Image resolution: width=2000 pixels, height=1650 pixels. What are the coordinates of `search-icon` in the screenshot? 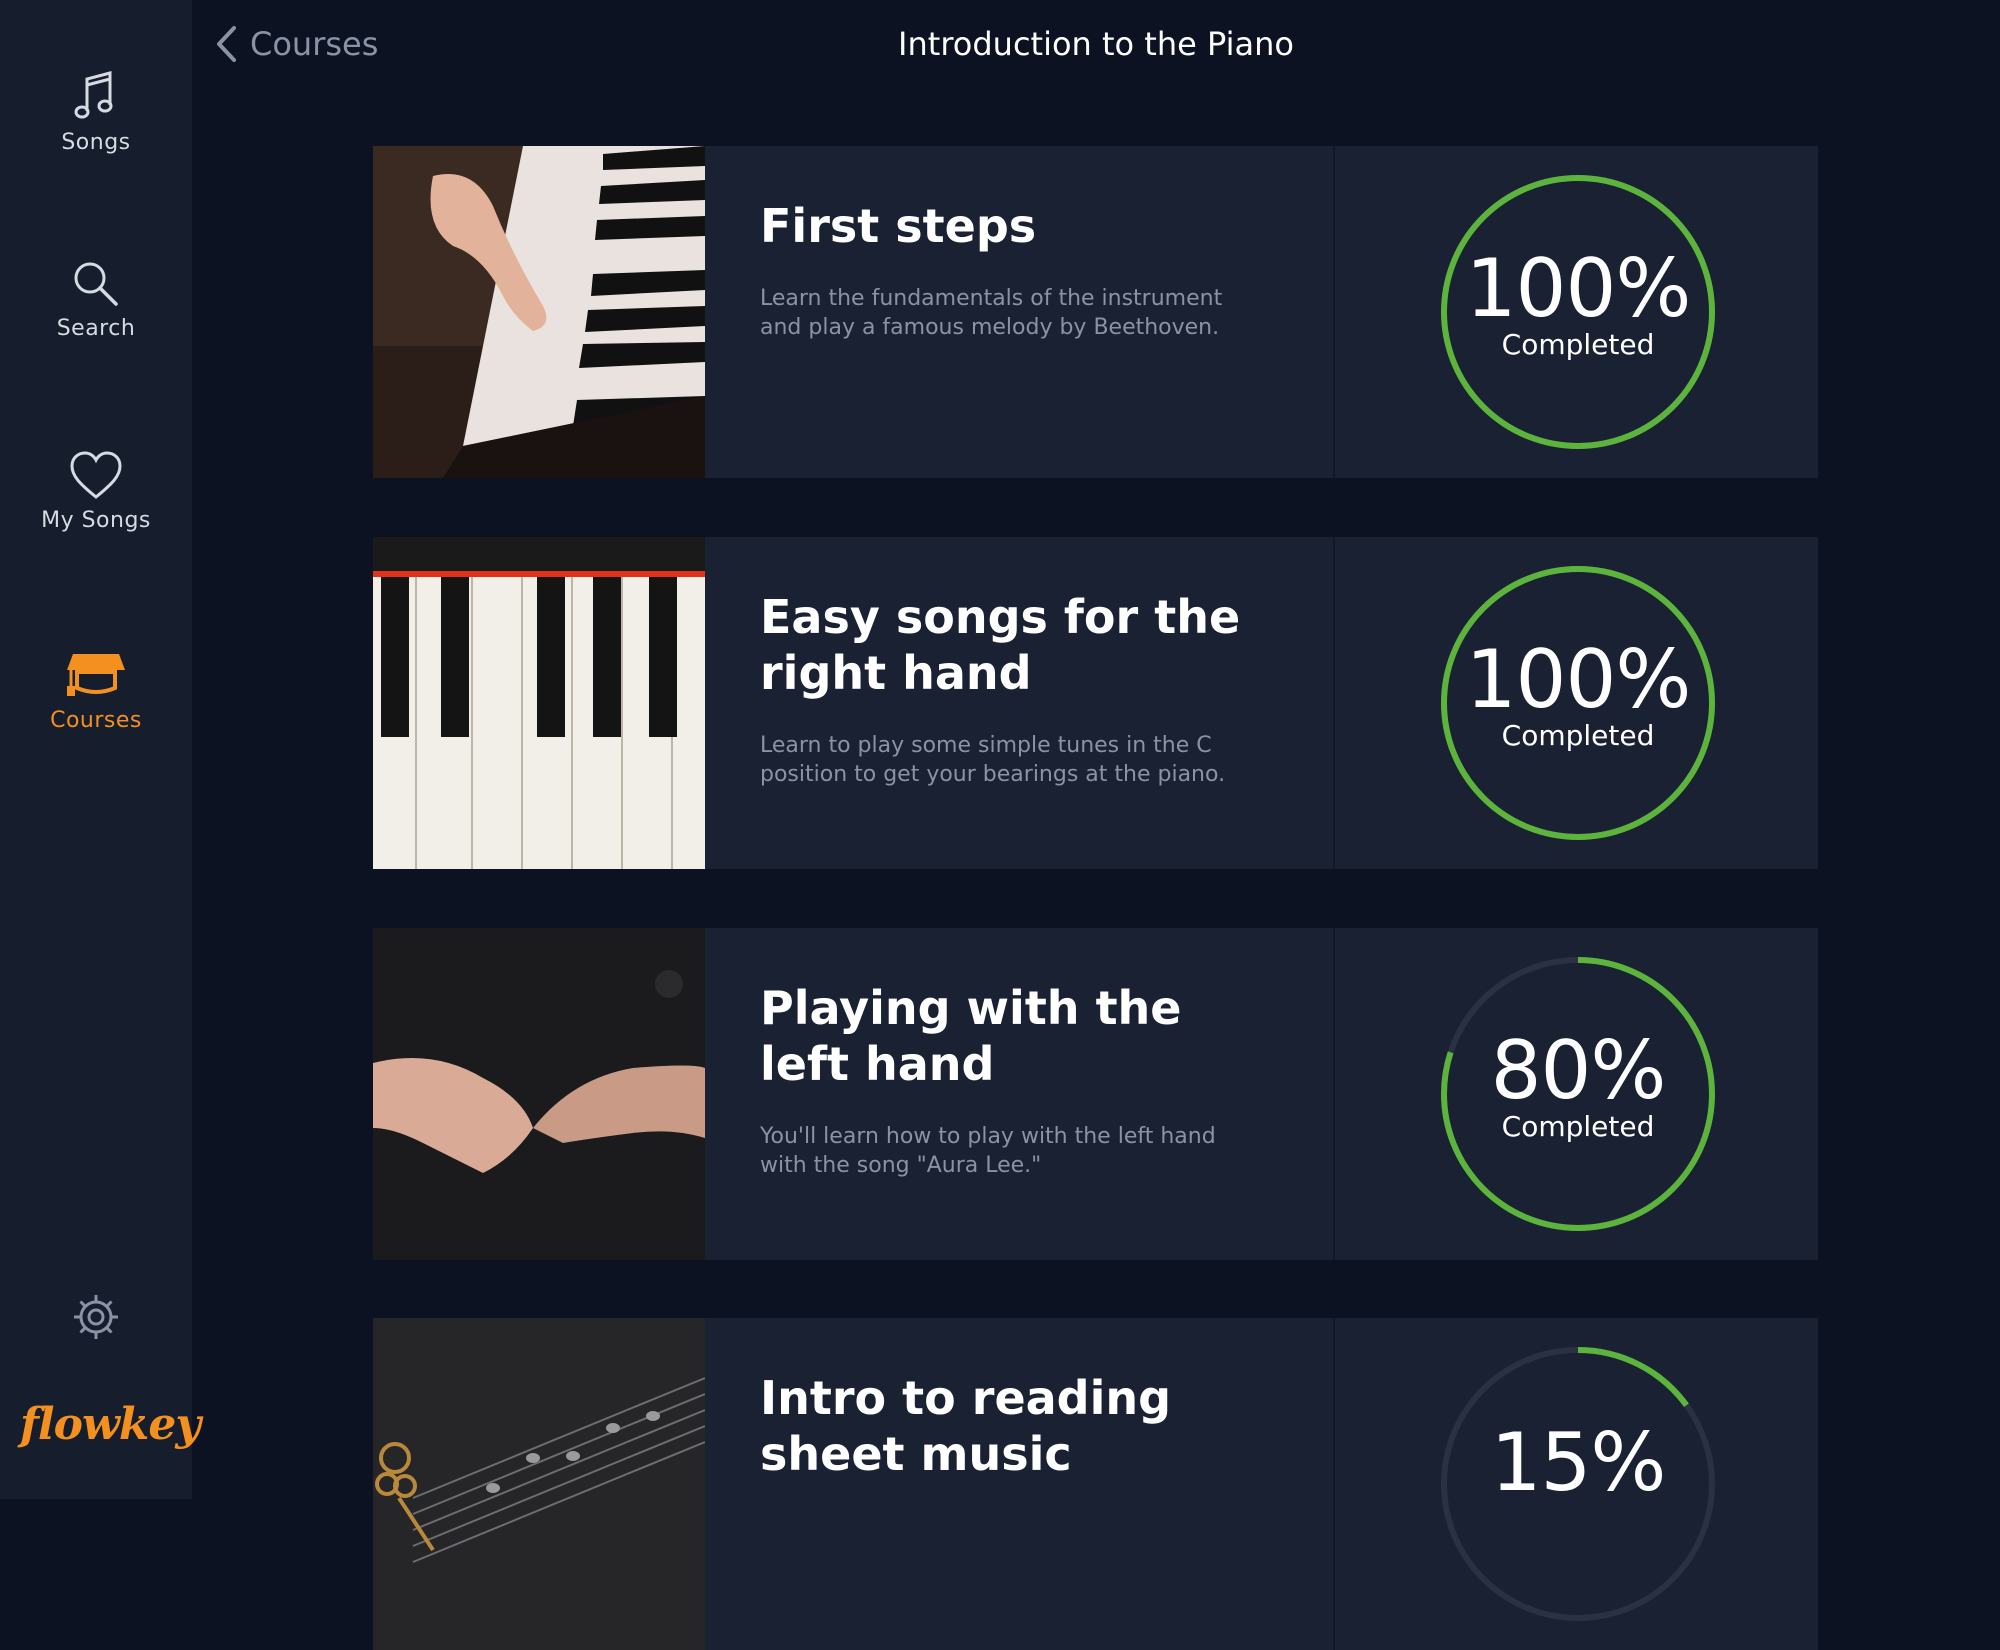 It's located at (96, 284).